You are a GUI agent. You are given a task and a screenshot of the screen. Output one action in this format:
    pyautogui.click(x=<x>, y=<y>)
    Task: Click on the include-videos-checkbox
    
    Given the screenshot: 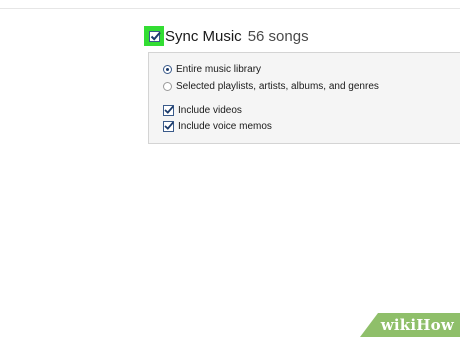 What is the action you would take?
    pyautogui.click(x=168, y=110)
    